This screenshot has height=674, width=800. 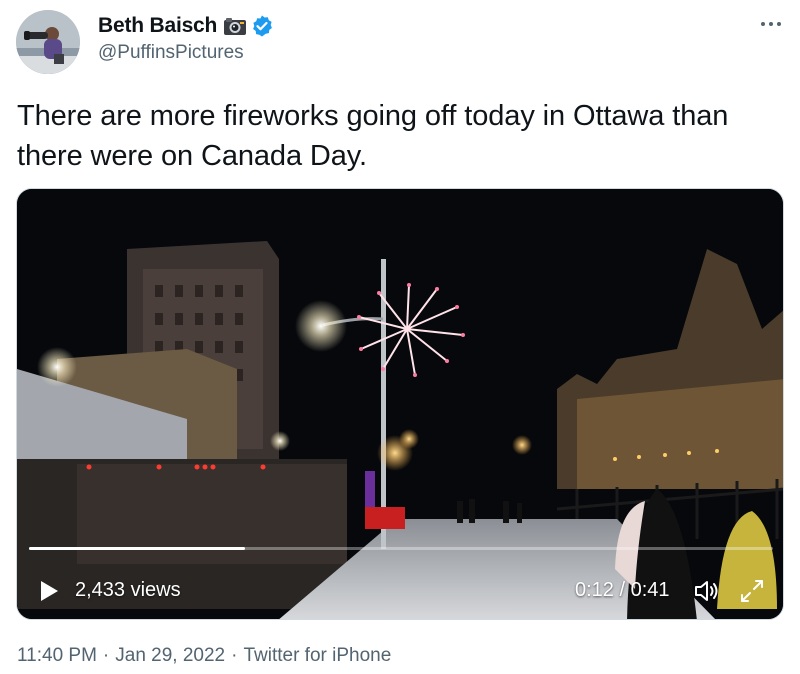 I want to click on display-name: Beth Baisch, so click(x=157, y=26).